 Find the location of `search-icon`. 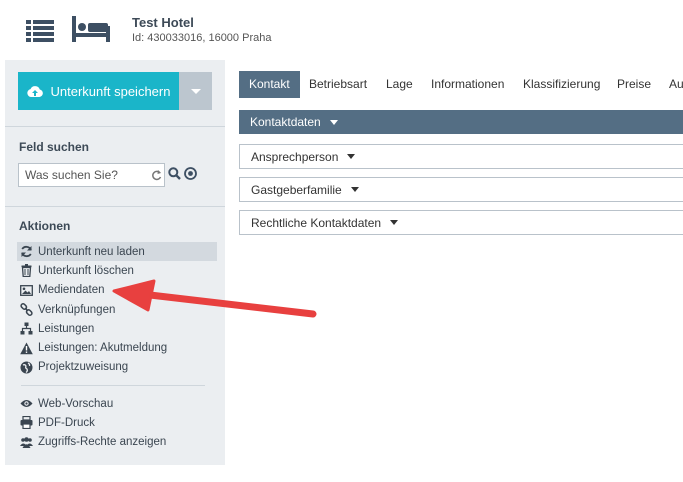

search-icon is located at coordinates (174, 173).